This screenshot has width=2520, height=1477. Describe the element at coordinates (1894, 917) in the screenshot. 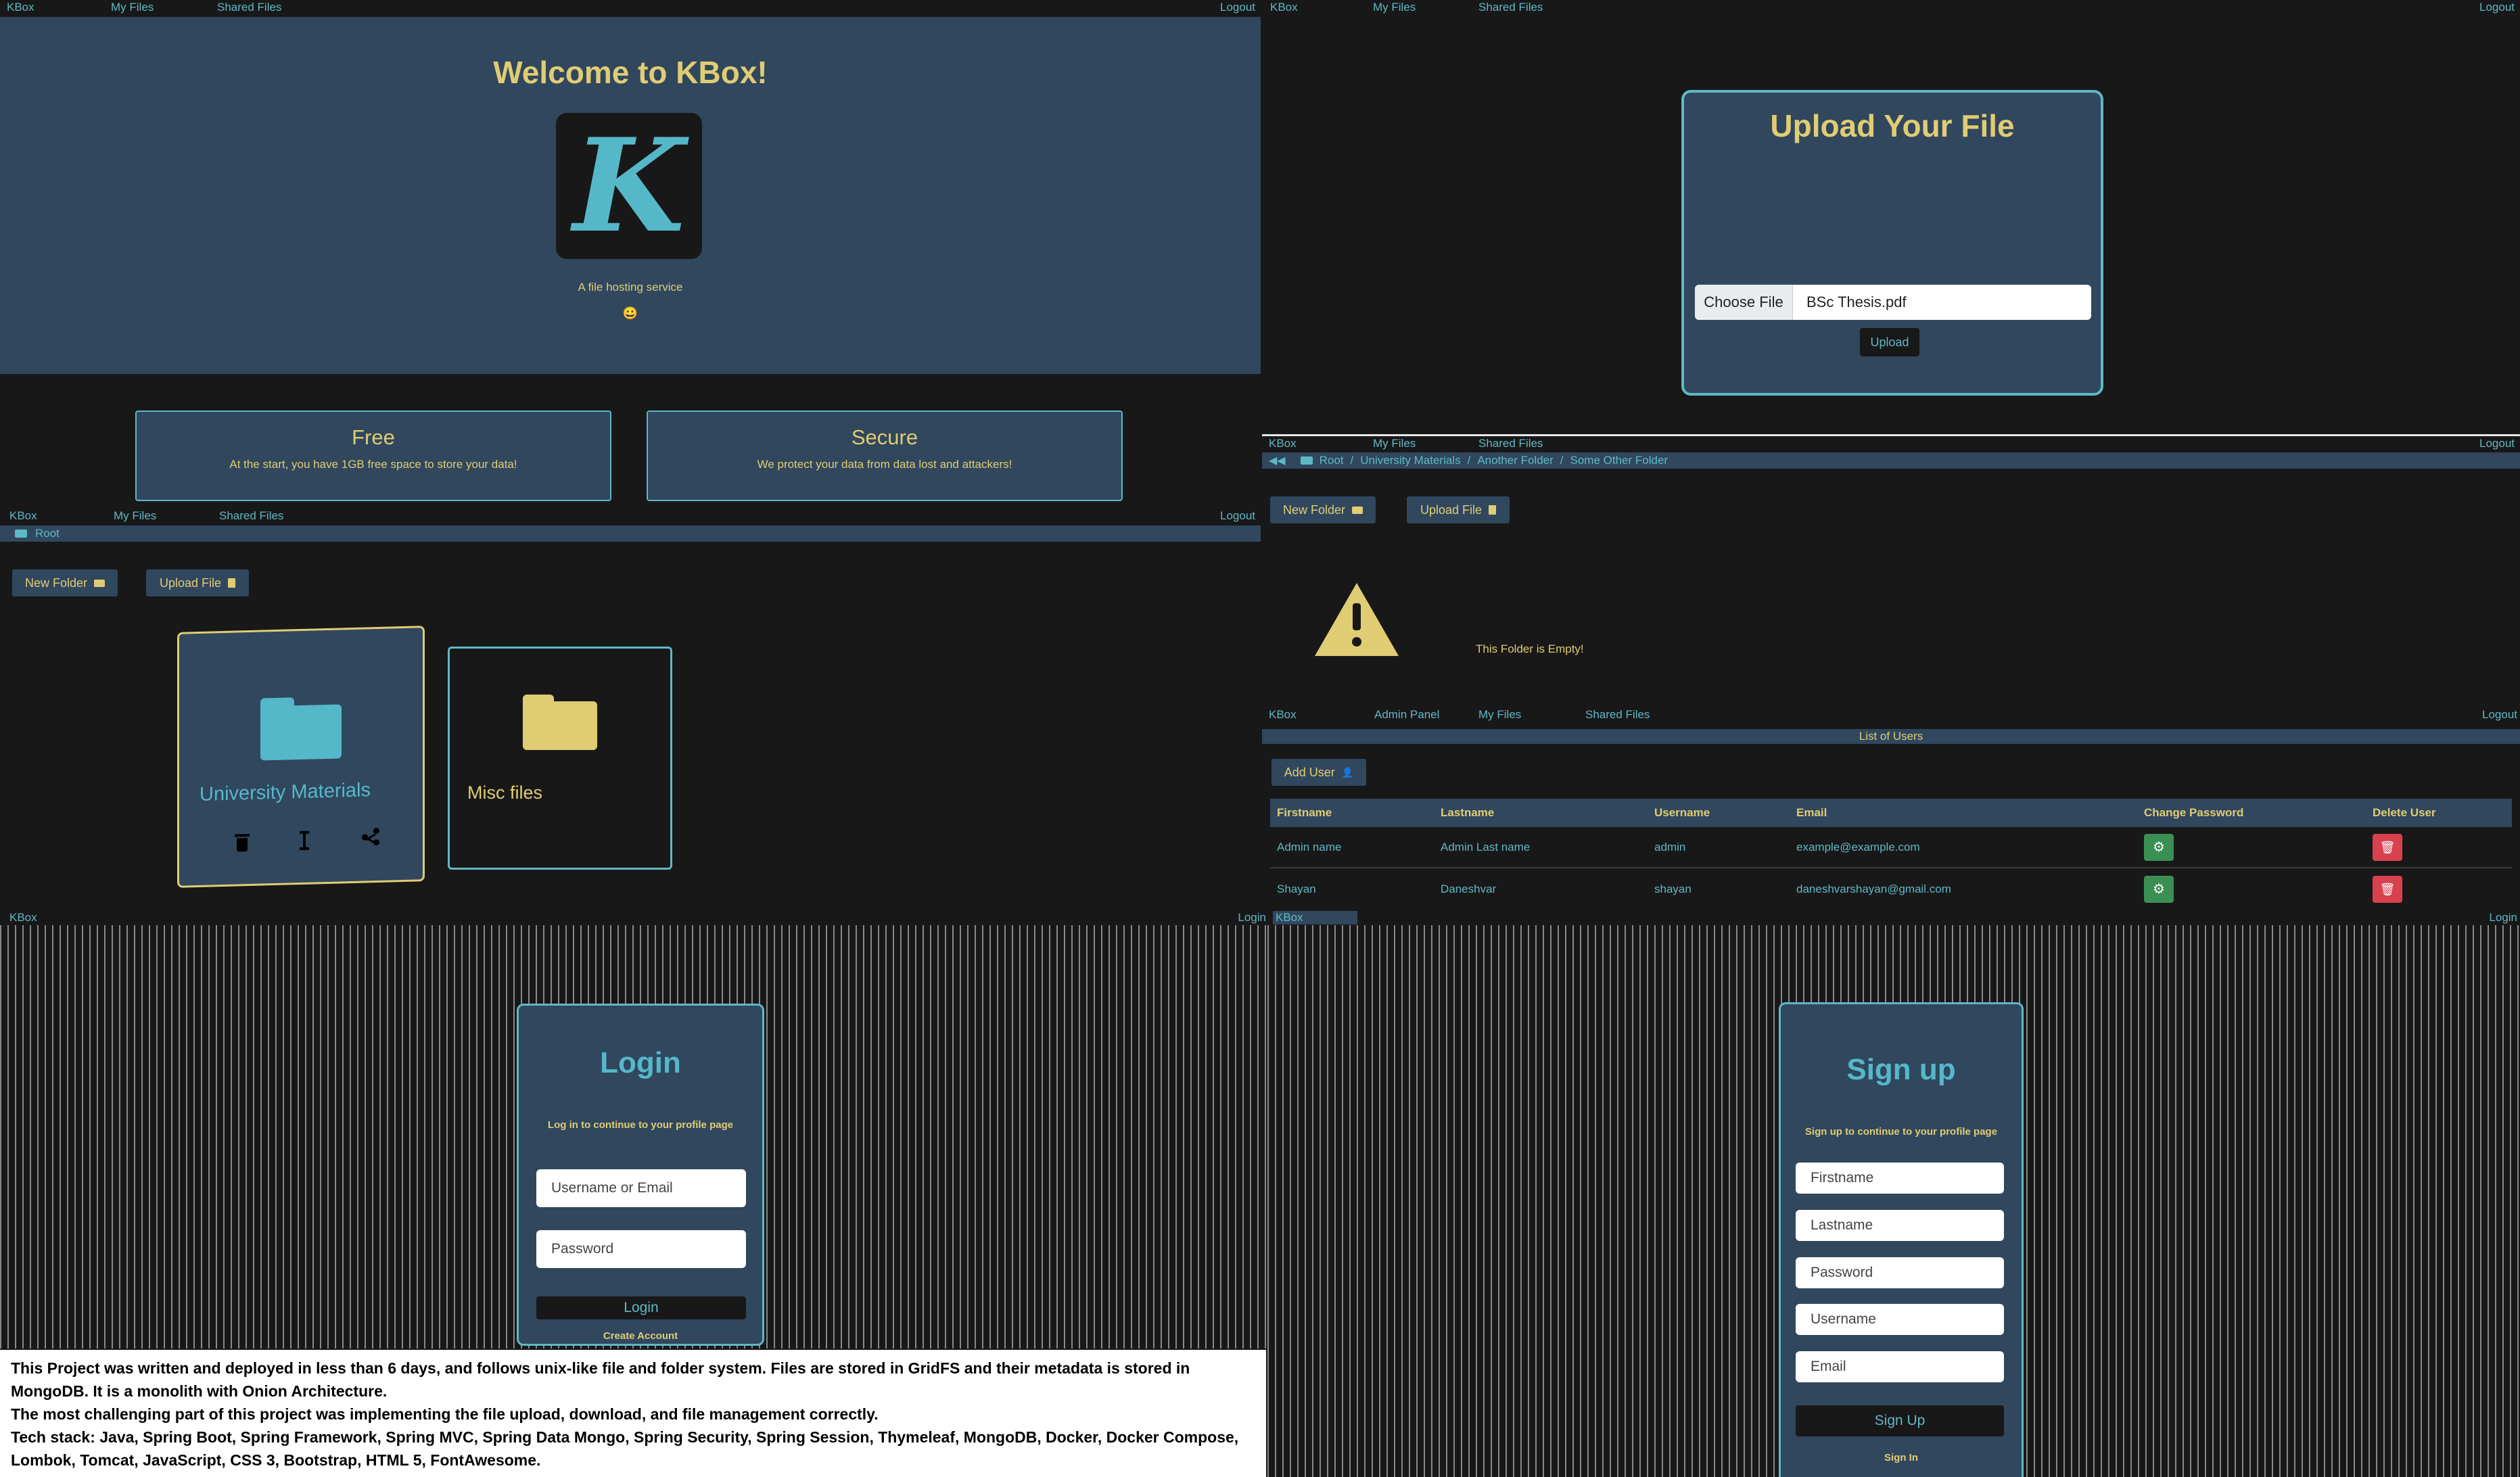

I see `signup-navbar: KBox Login` at that location.